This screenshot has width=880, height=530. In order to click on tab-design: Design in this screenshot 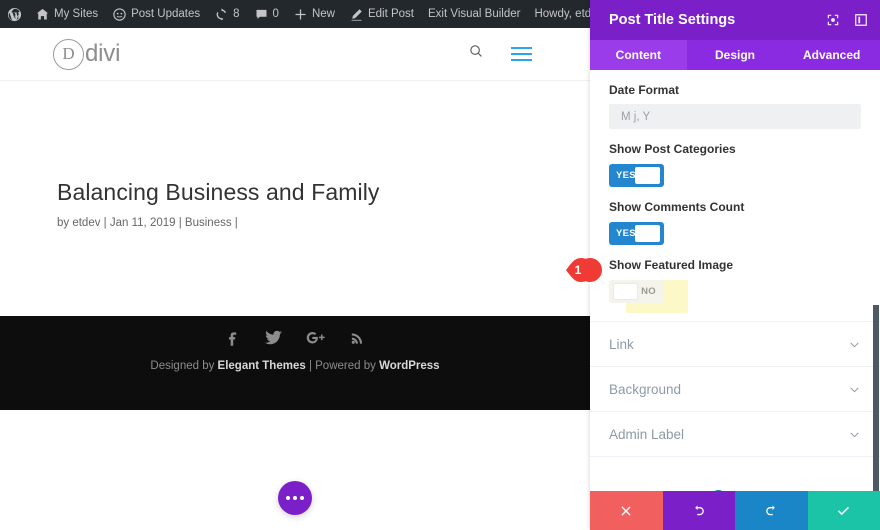, I will do `click(735, 55)`.